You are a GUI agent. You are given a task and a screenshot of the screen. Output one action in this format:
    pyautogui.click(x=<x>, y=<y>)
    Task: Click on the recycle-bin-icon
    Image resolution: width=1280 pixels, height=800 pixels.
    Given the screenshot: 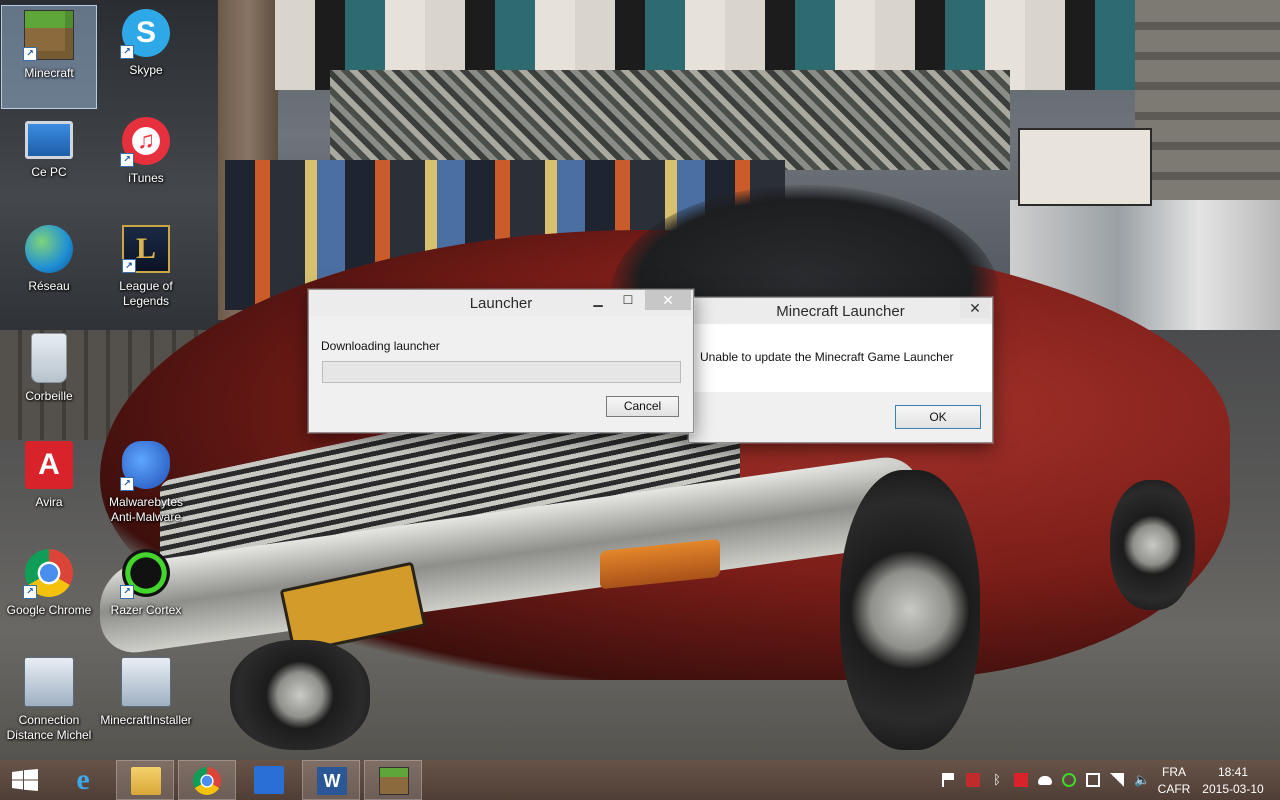 What is the action you would take?
    pyautogui.click(x=49, y=358)
    